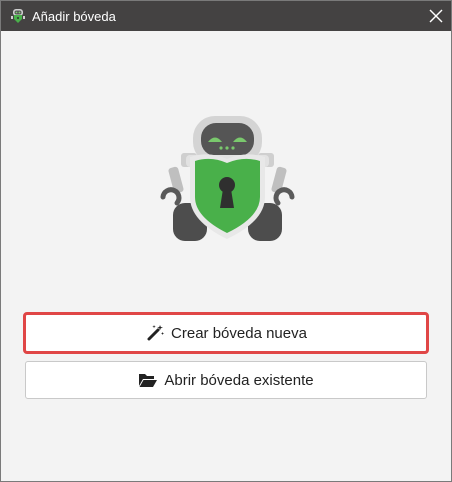  What do you see at coordinates (239, 333) in the screenshot?
I see `create-new-vault-label: Crear bóveda nueva` at bounding box center [239, 333].